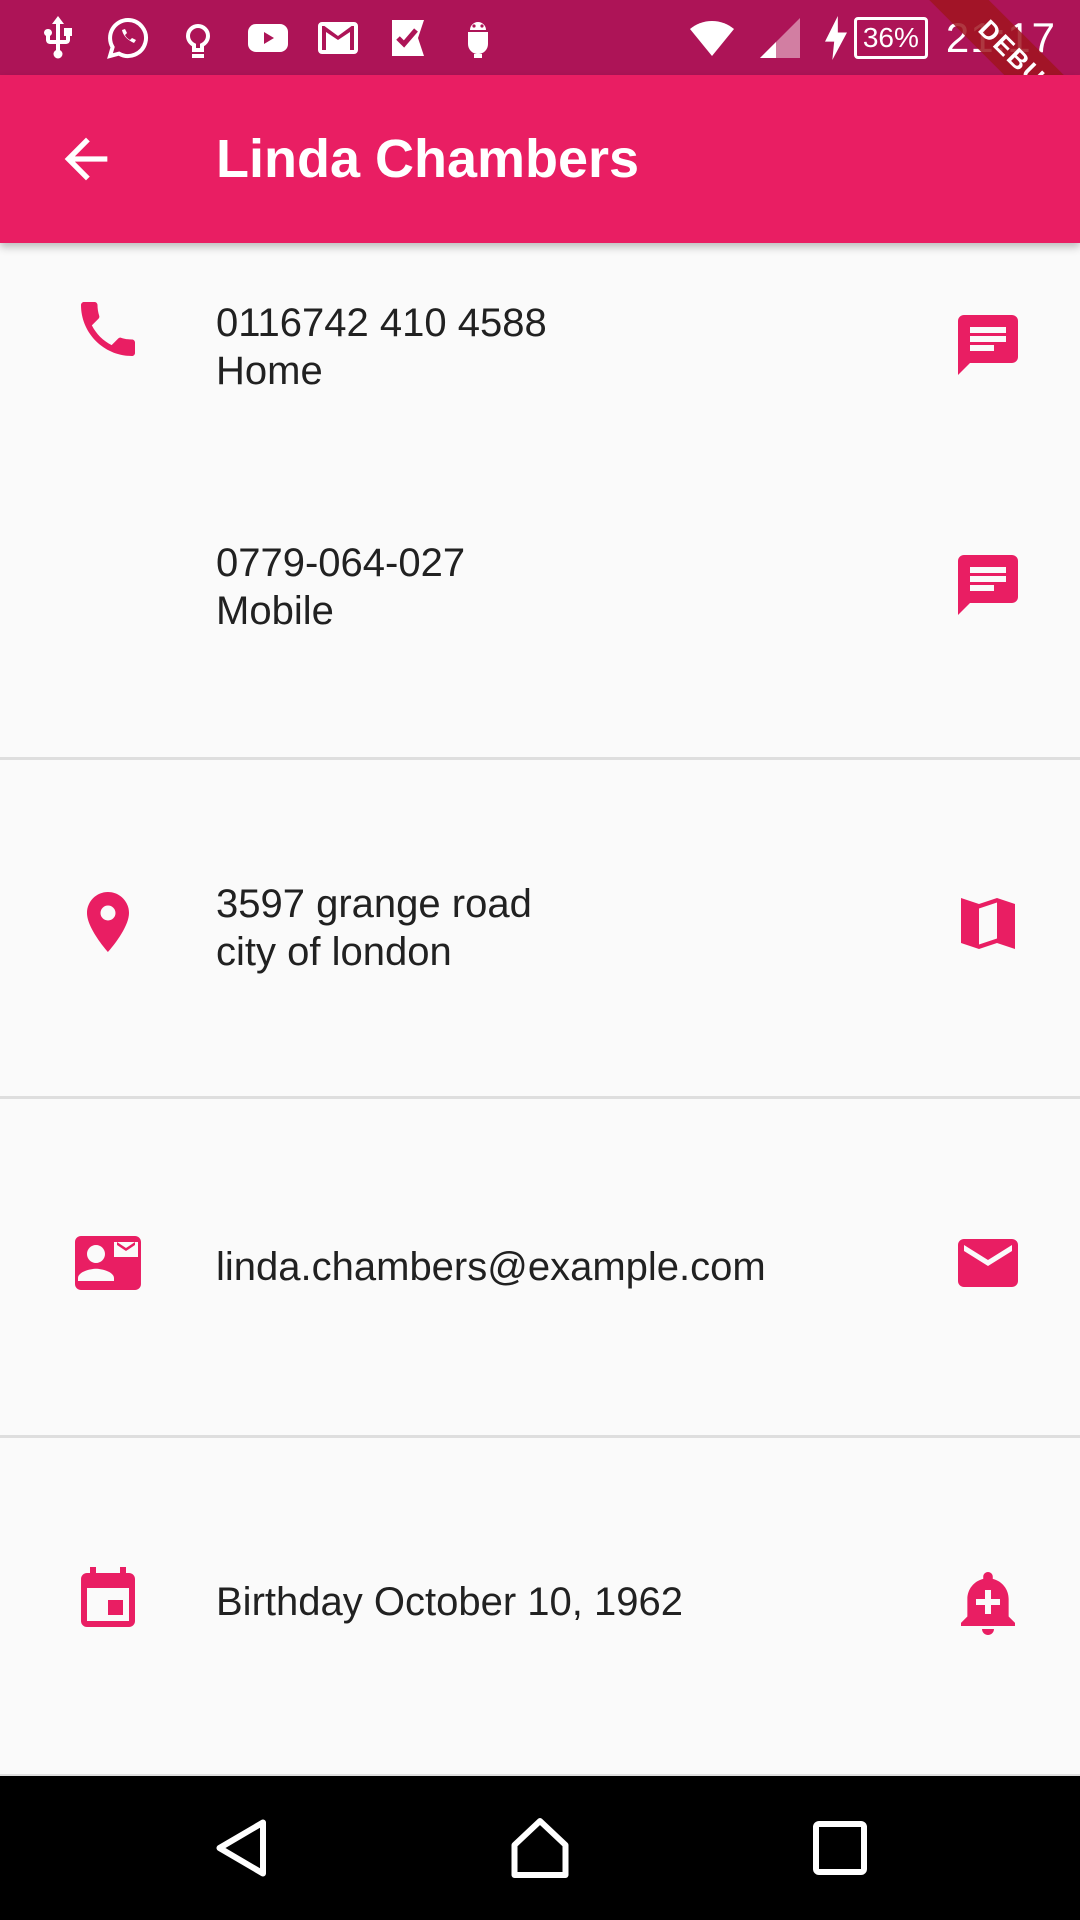  What do you see at coordinates (242, 1848) in the screenshot?
I see `nav-back-icon` at bounding box center [242, 1848].